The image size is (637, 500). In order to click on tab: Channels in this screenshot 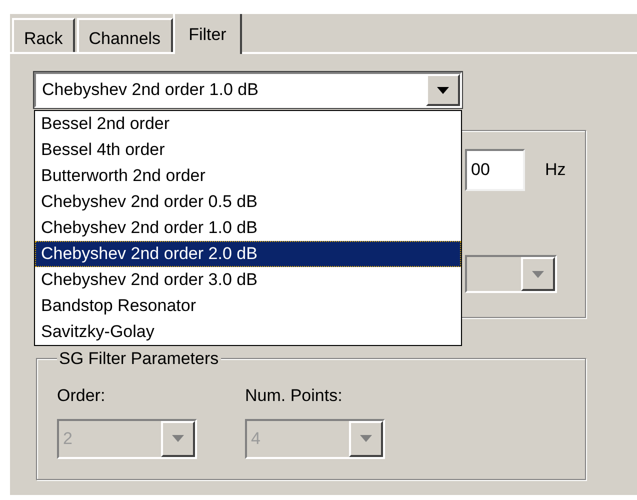, I will do `click(124, 35)`.